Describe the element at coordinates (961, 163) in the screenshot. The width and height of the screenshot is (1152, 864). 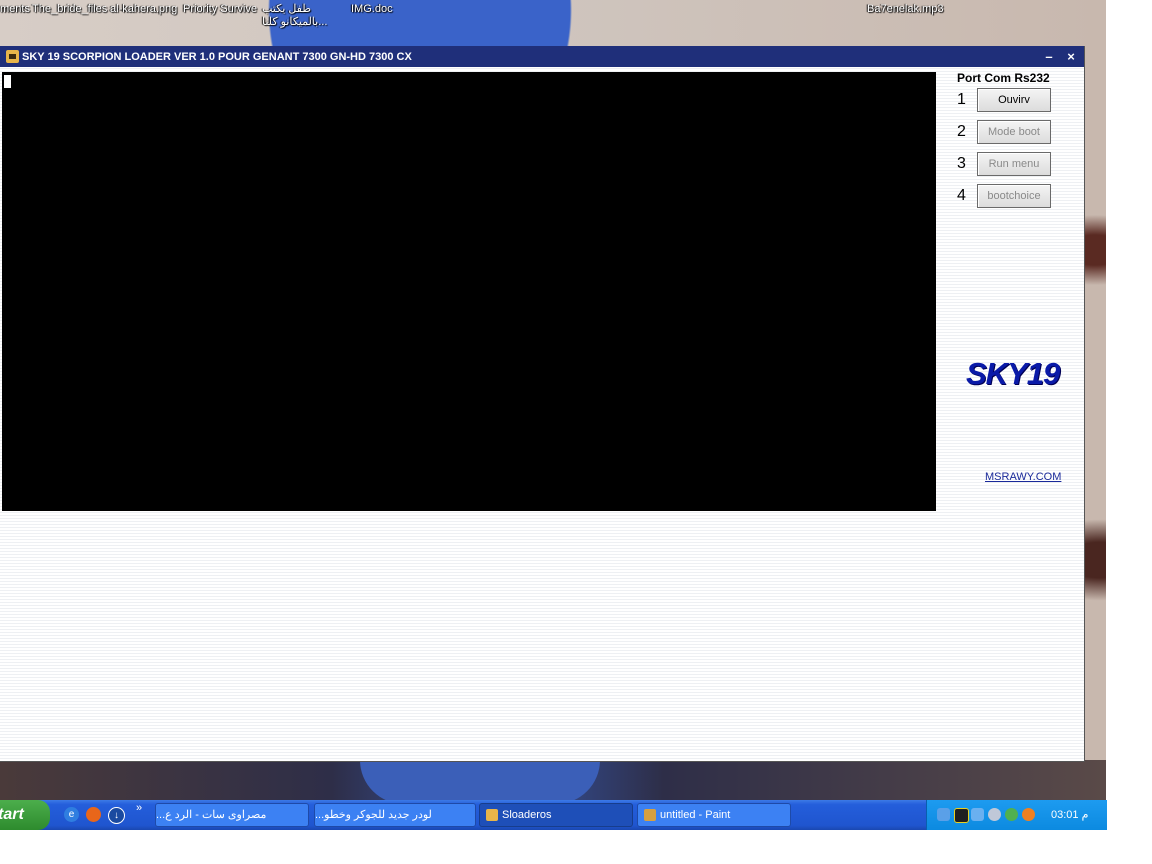
I see `step-number-3: 3` at that location.